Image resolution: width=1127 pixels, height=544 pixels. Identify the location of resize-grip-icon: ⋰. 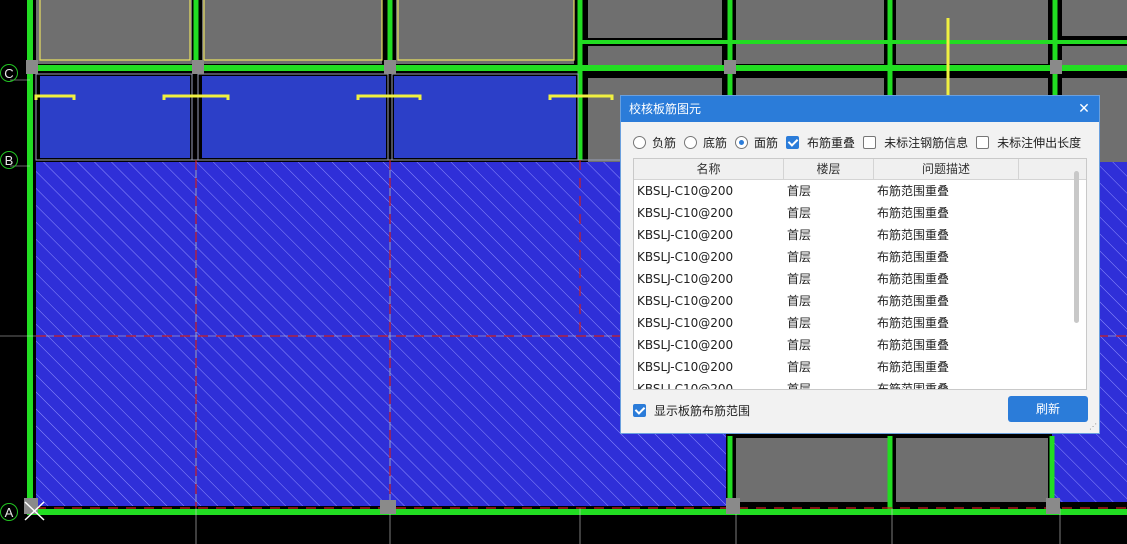
(1093, 427).